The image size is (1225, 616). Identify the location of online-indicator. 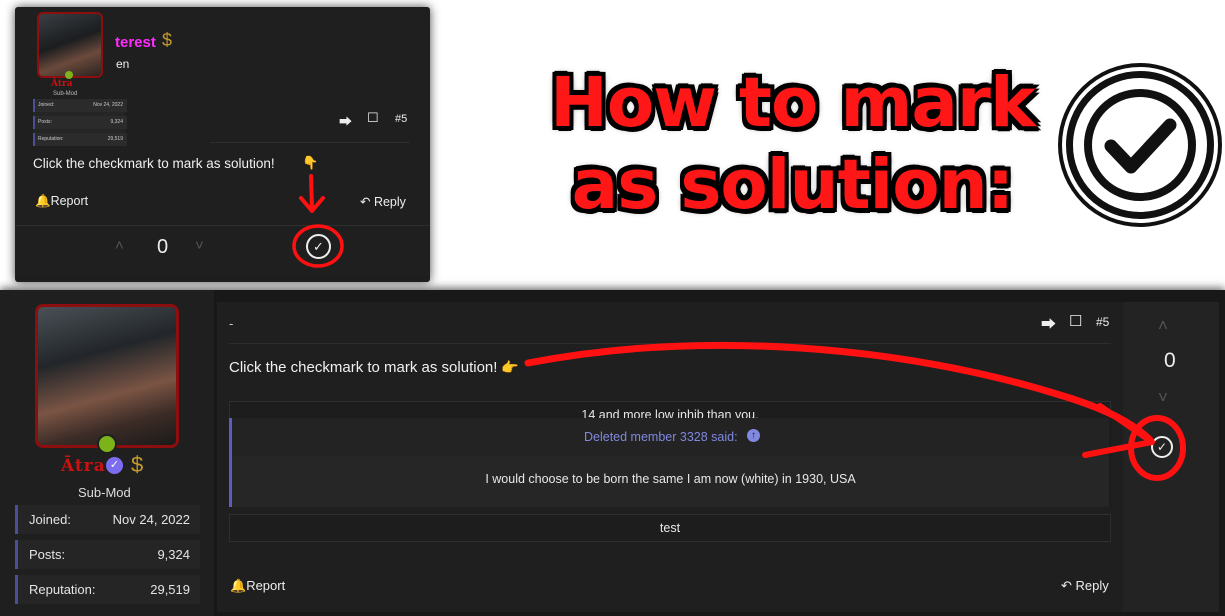
(107, 444).